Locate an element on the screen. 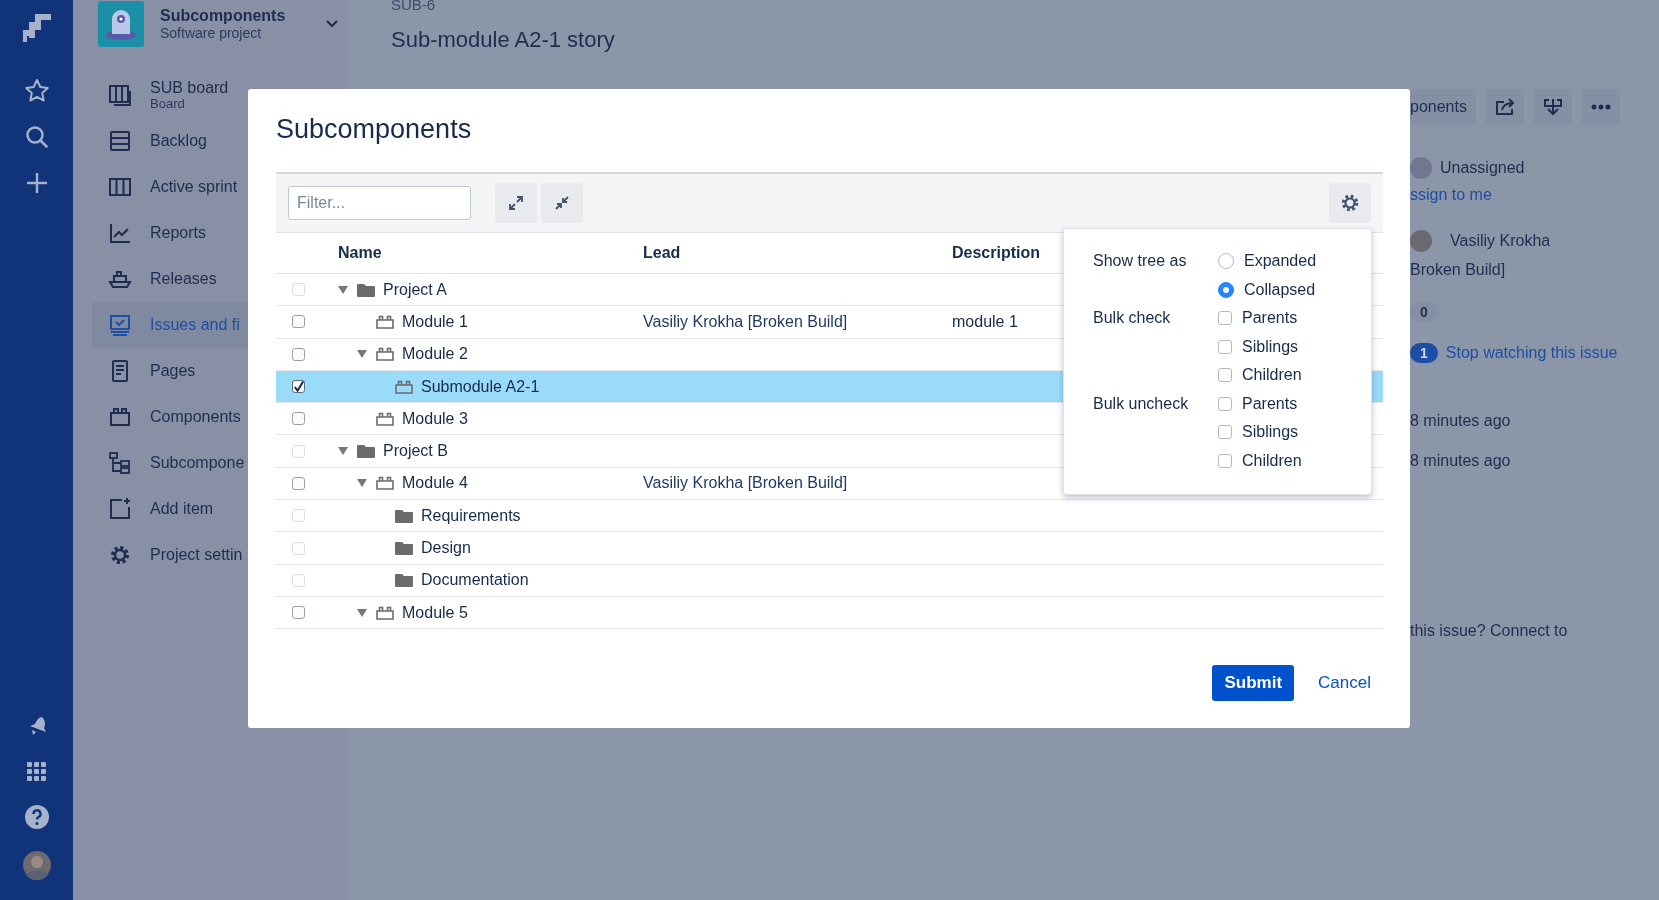 This screenshot has width=1659, height=900. expand-all-button is located at coordinates (516, 203).